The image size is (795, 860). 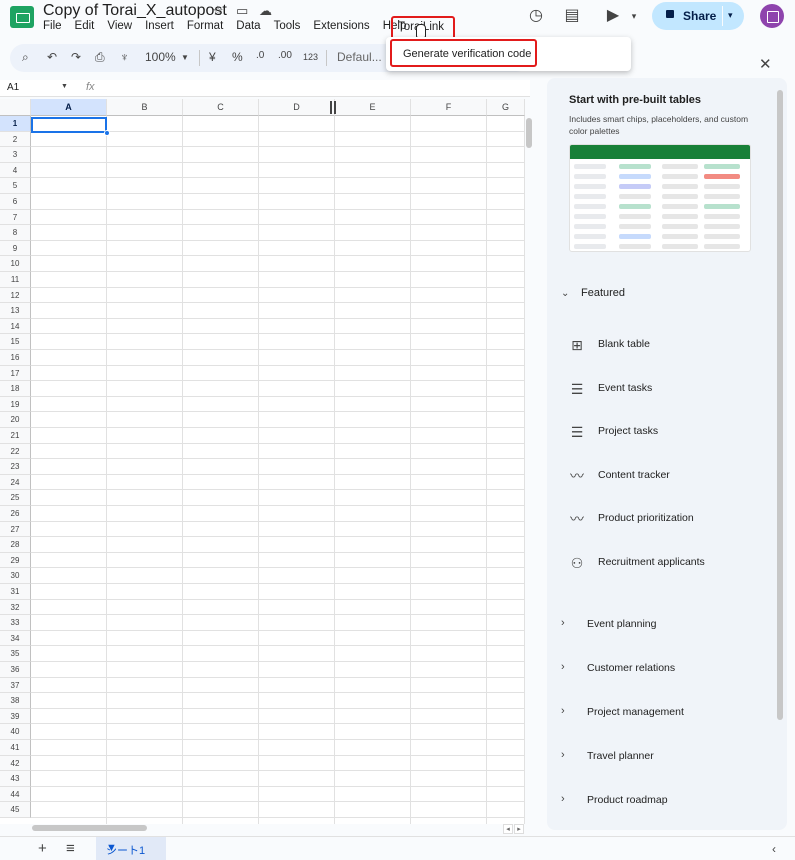 What do you see at coordinates (15, 264) in the screenshot?
I see `row-header: 10` at bounding box center [15, 264].